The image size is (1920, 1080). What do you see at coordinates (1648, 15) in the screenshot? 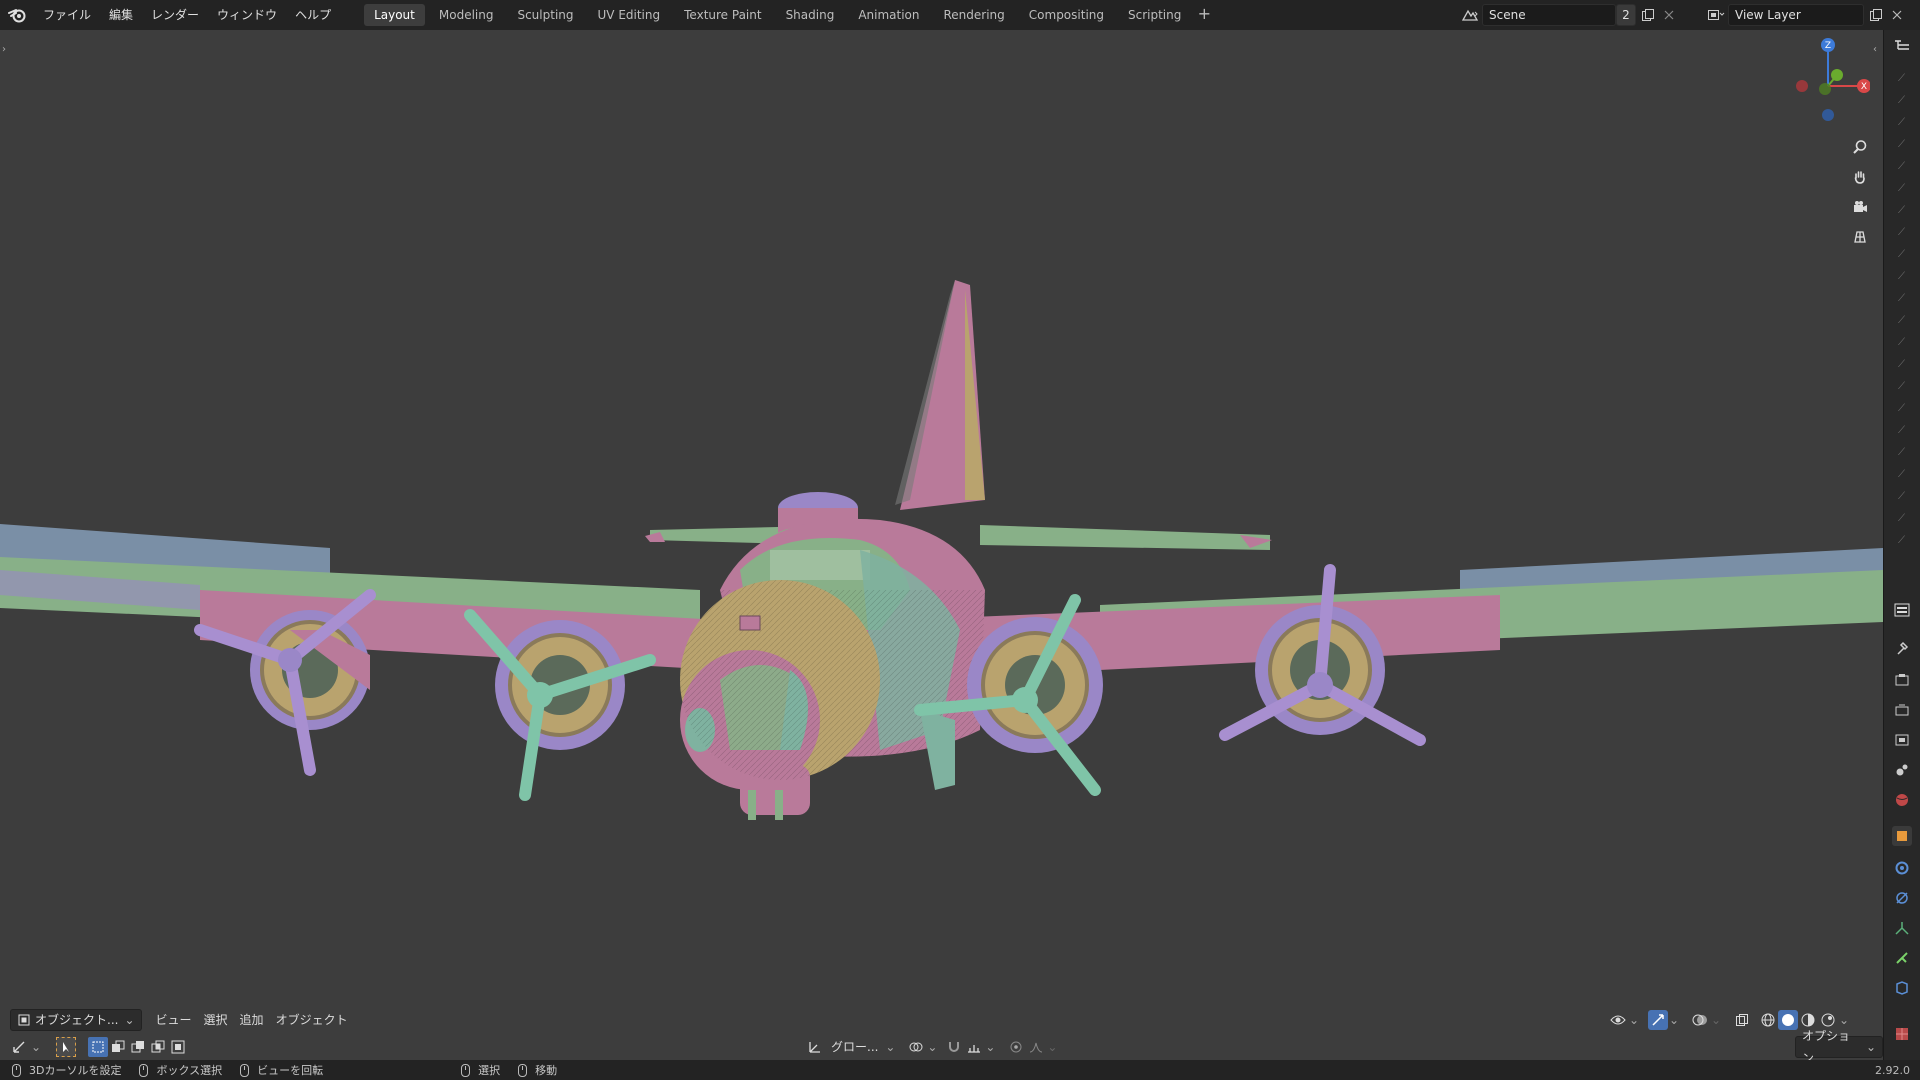
I see `new-scene-icon` at bounding box center [1648, 15].